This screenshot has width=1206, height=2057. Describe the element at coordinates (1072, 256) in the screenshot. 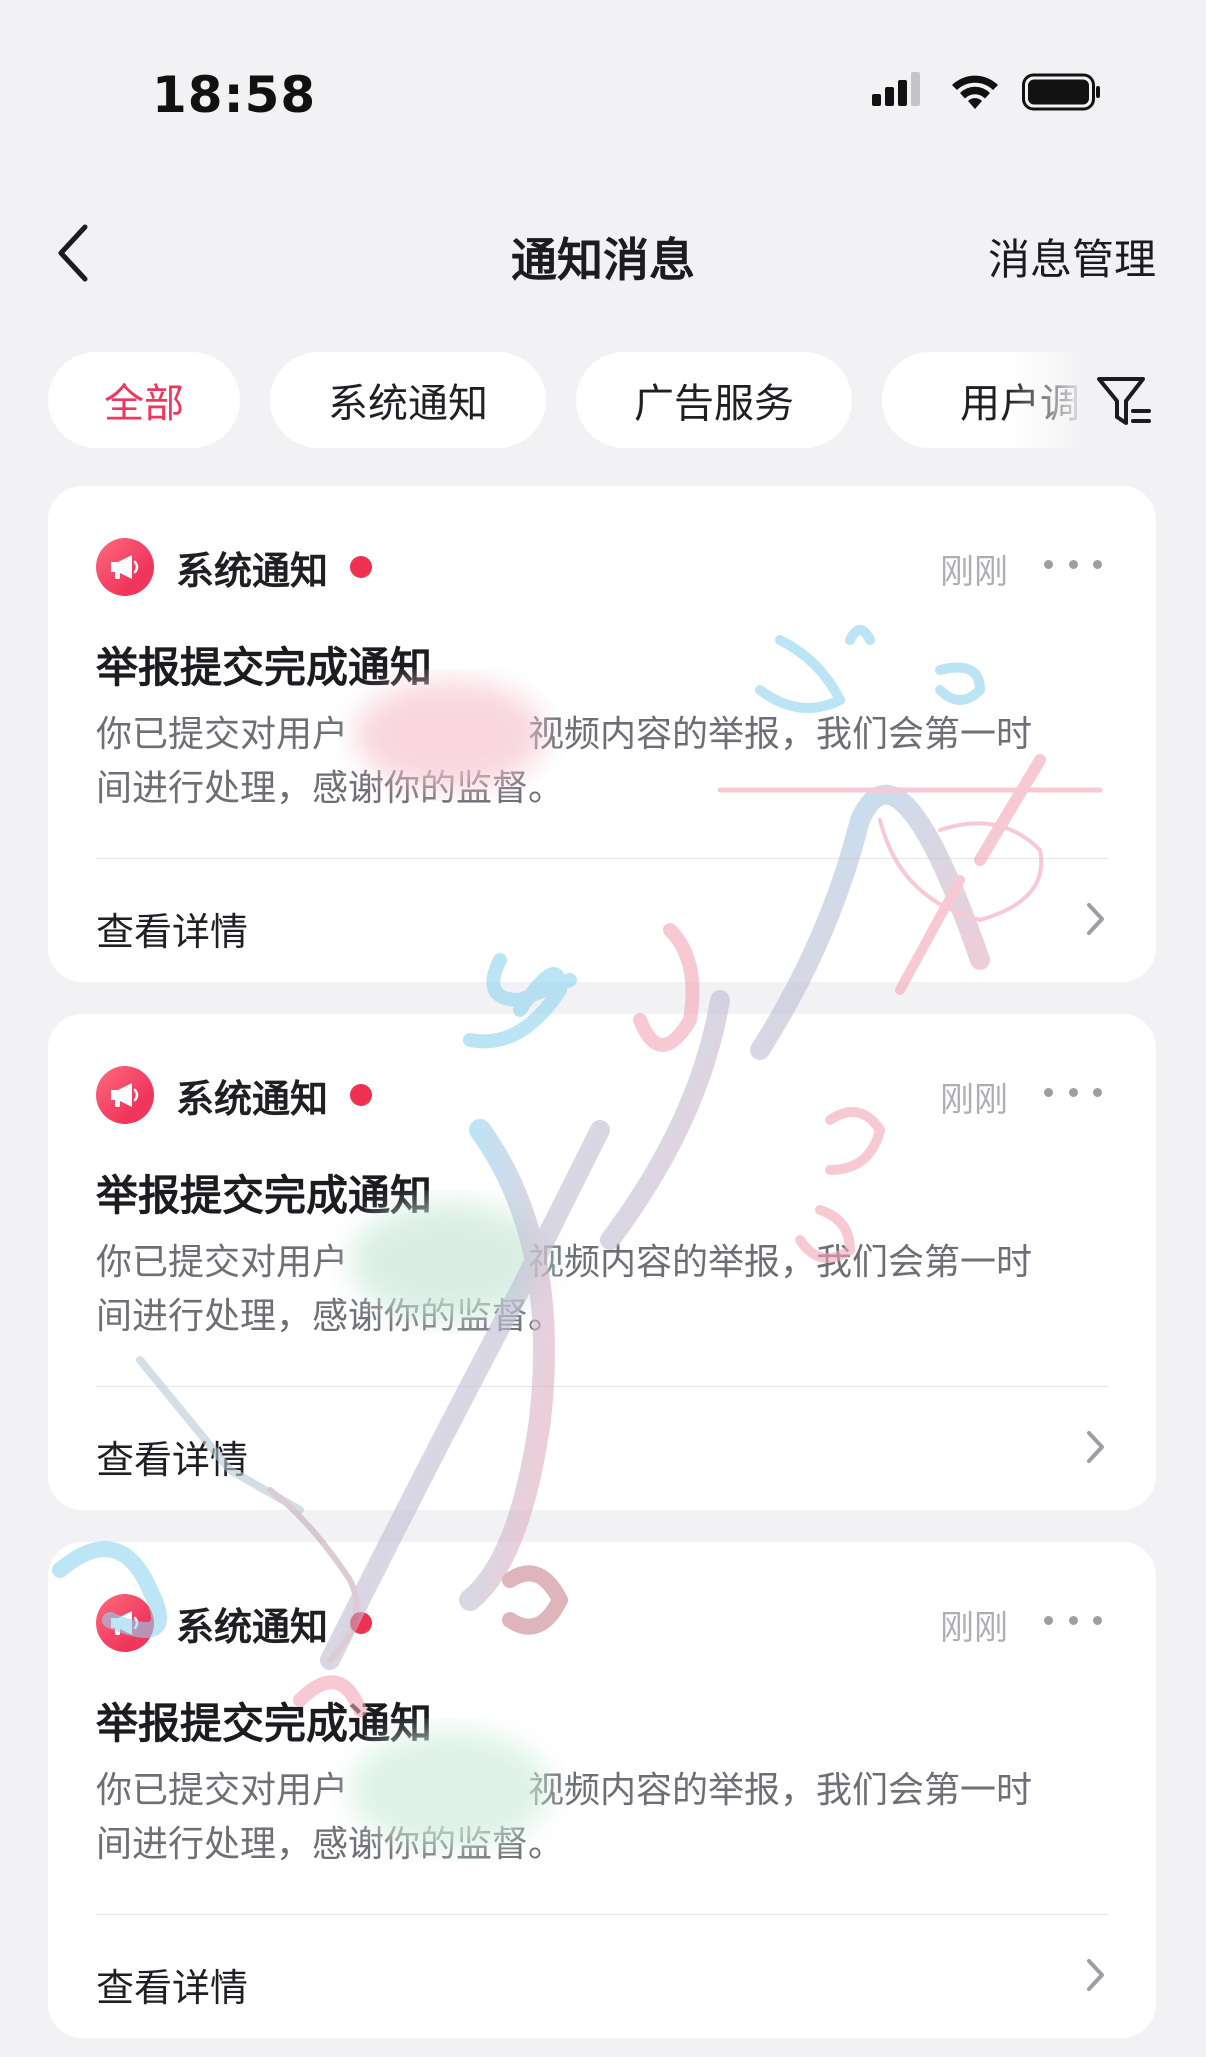

I see `message-management-button: 消息管理` at that location.